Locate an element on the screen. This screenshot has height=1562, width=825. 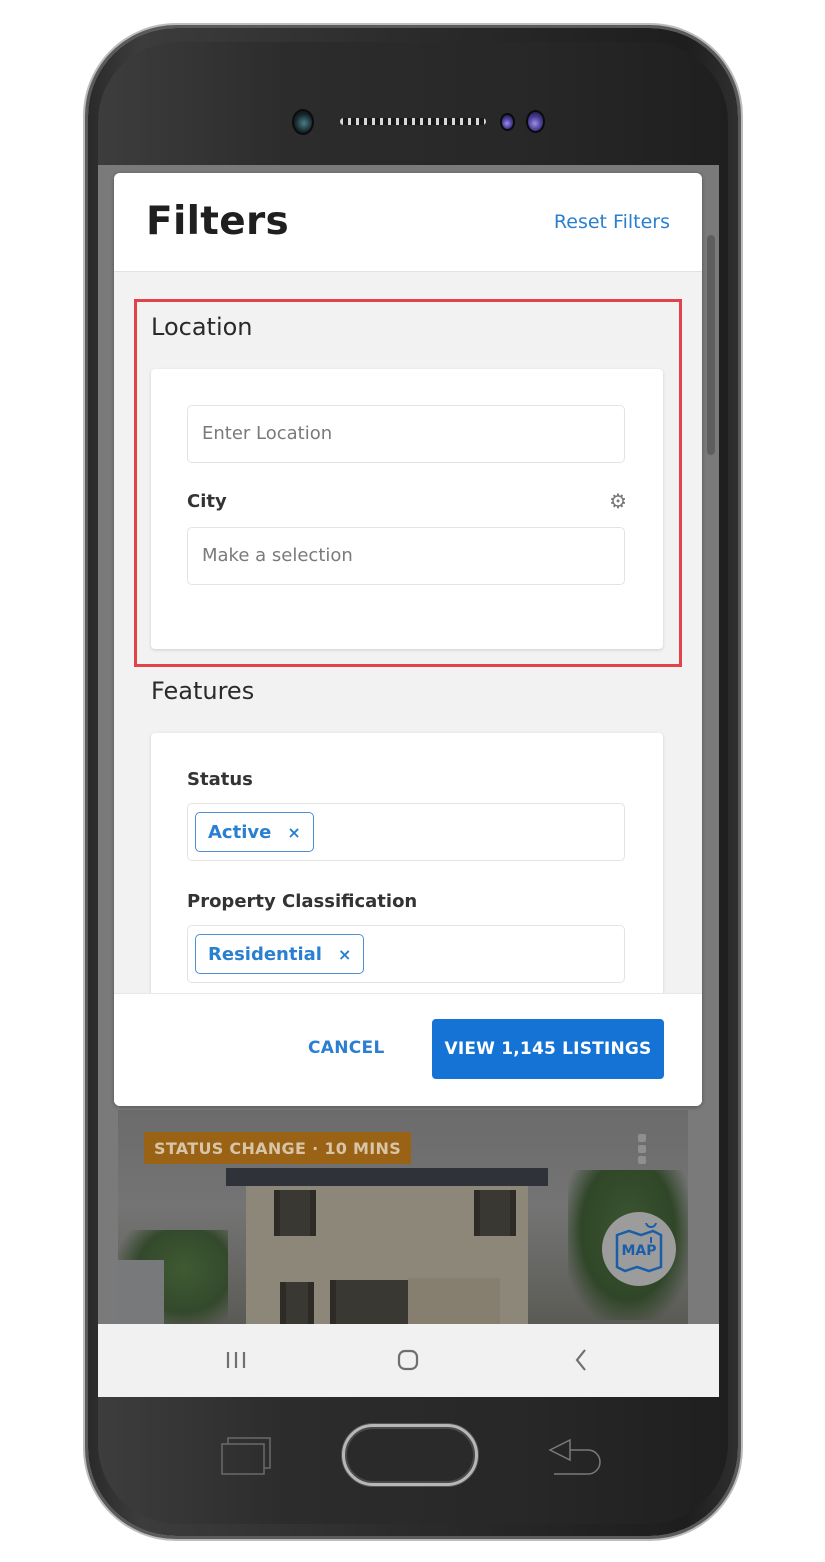
view-listings-button: VIEW 1,145 LISTINGS is located at coordinates (548, 1049).